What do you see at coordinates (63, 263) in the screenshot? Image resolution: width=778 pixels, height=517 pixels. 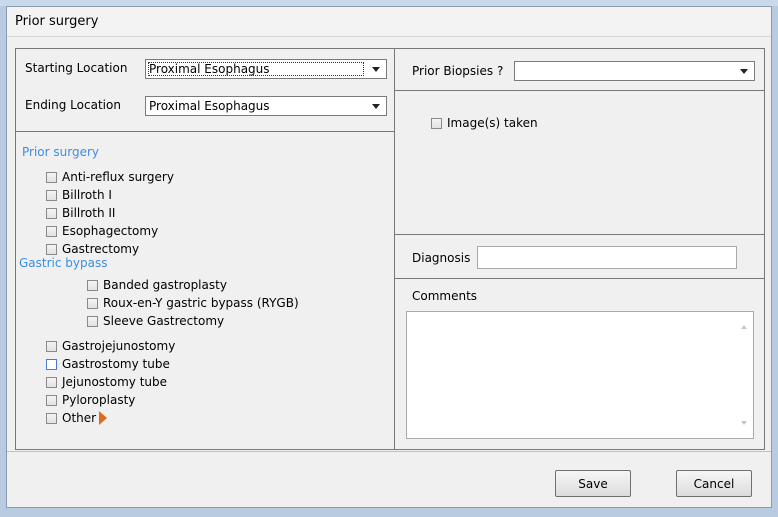 I see `gastric-bypass-heading: Gastric bypass` at bounding box center [63, 263].